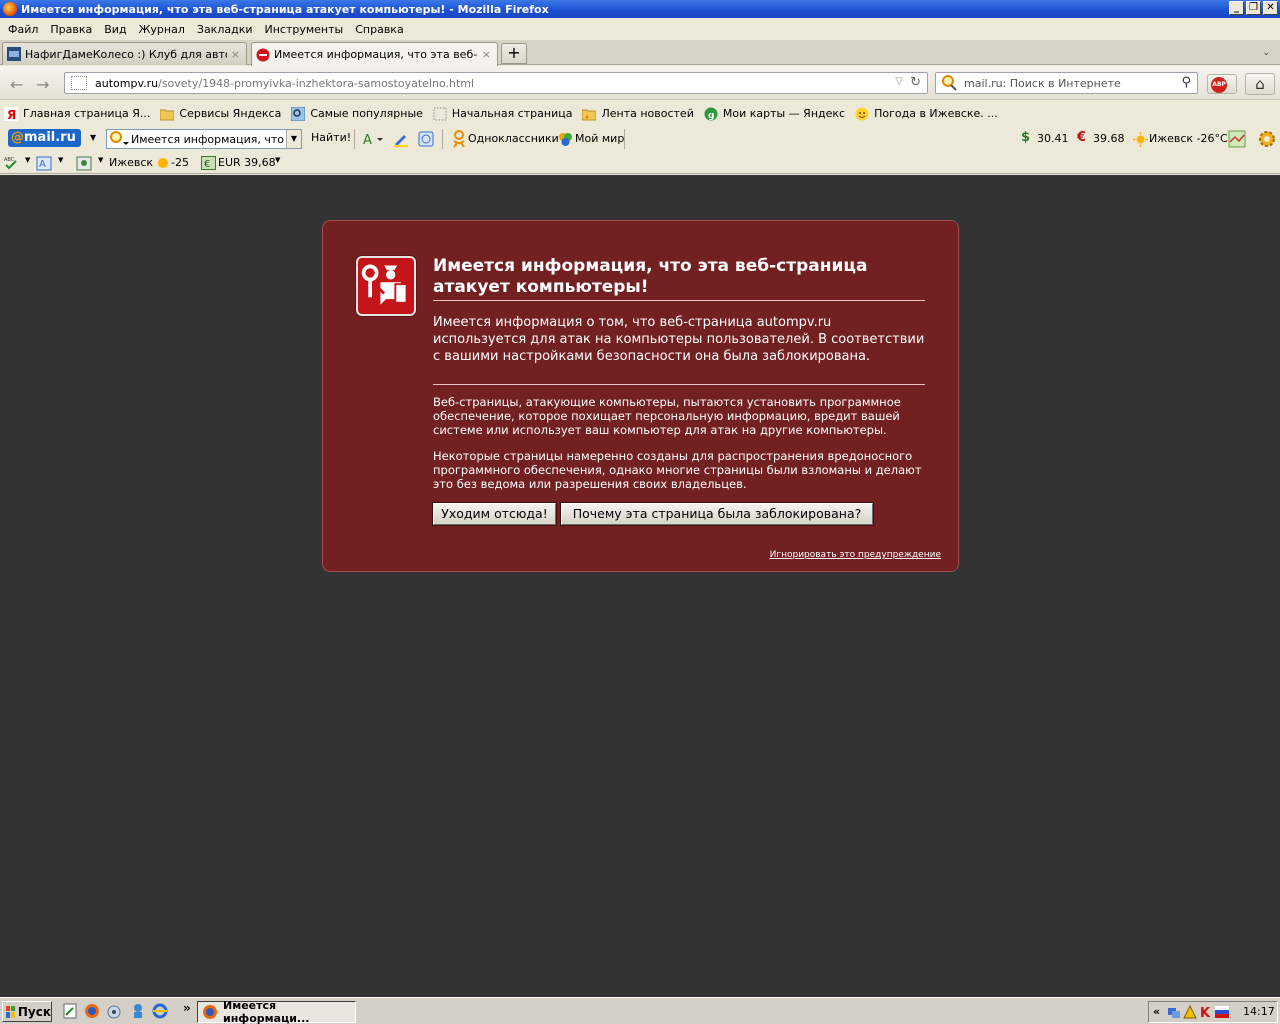  I want to click on bookmark-start-page: Начальная страница, so click(503, 114).